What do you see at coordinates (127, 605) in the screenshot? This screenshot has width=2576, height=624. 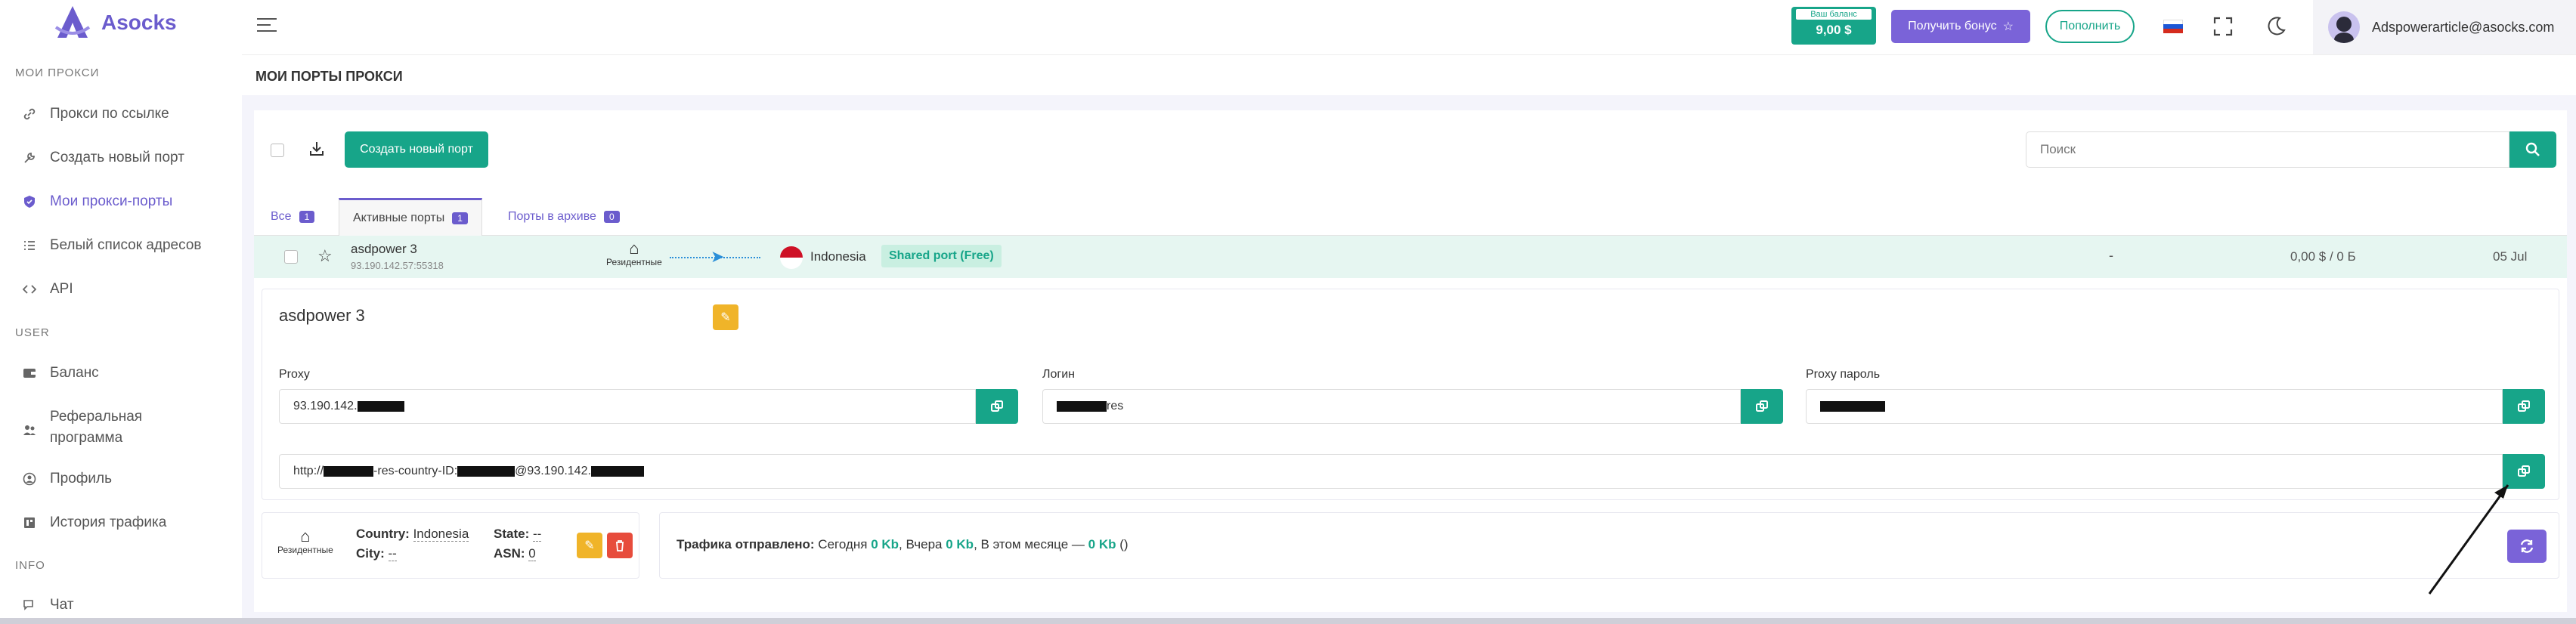 I see `sidebar-item-chat: Чат` at bounding box center [127, 605].